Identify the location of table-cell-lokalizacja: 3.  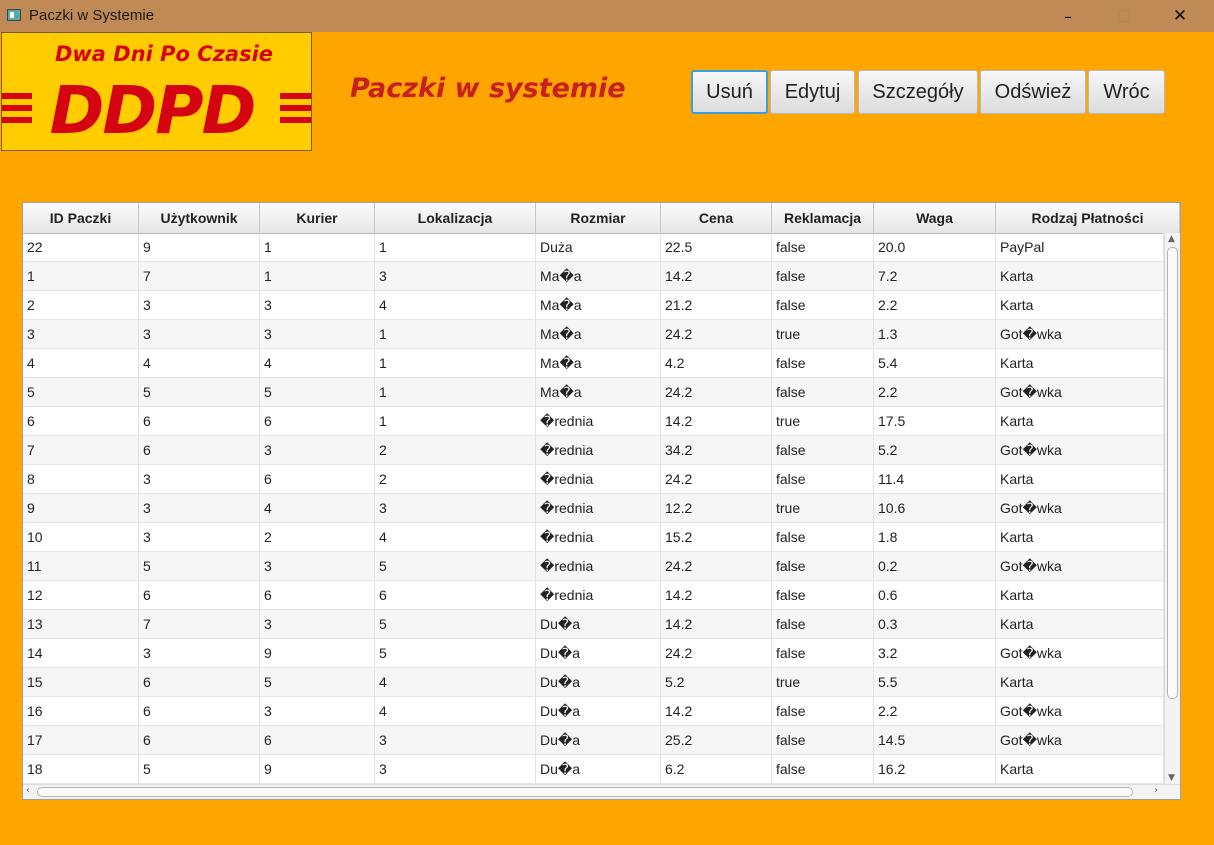
(455, 769).